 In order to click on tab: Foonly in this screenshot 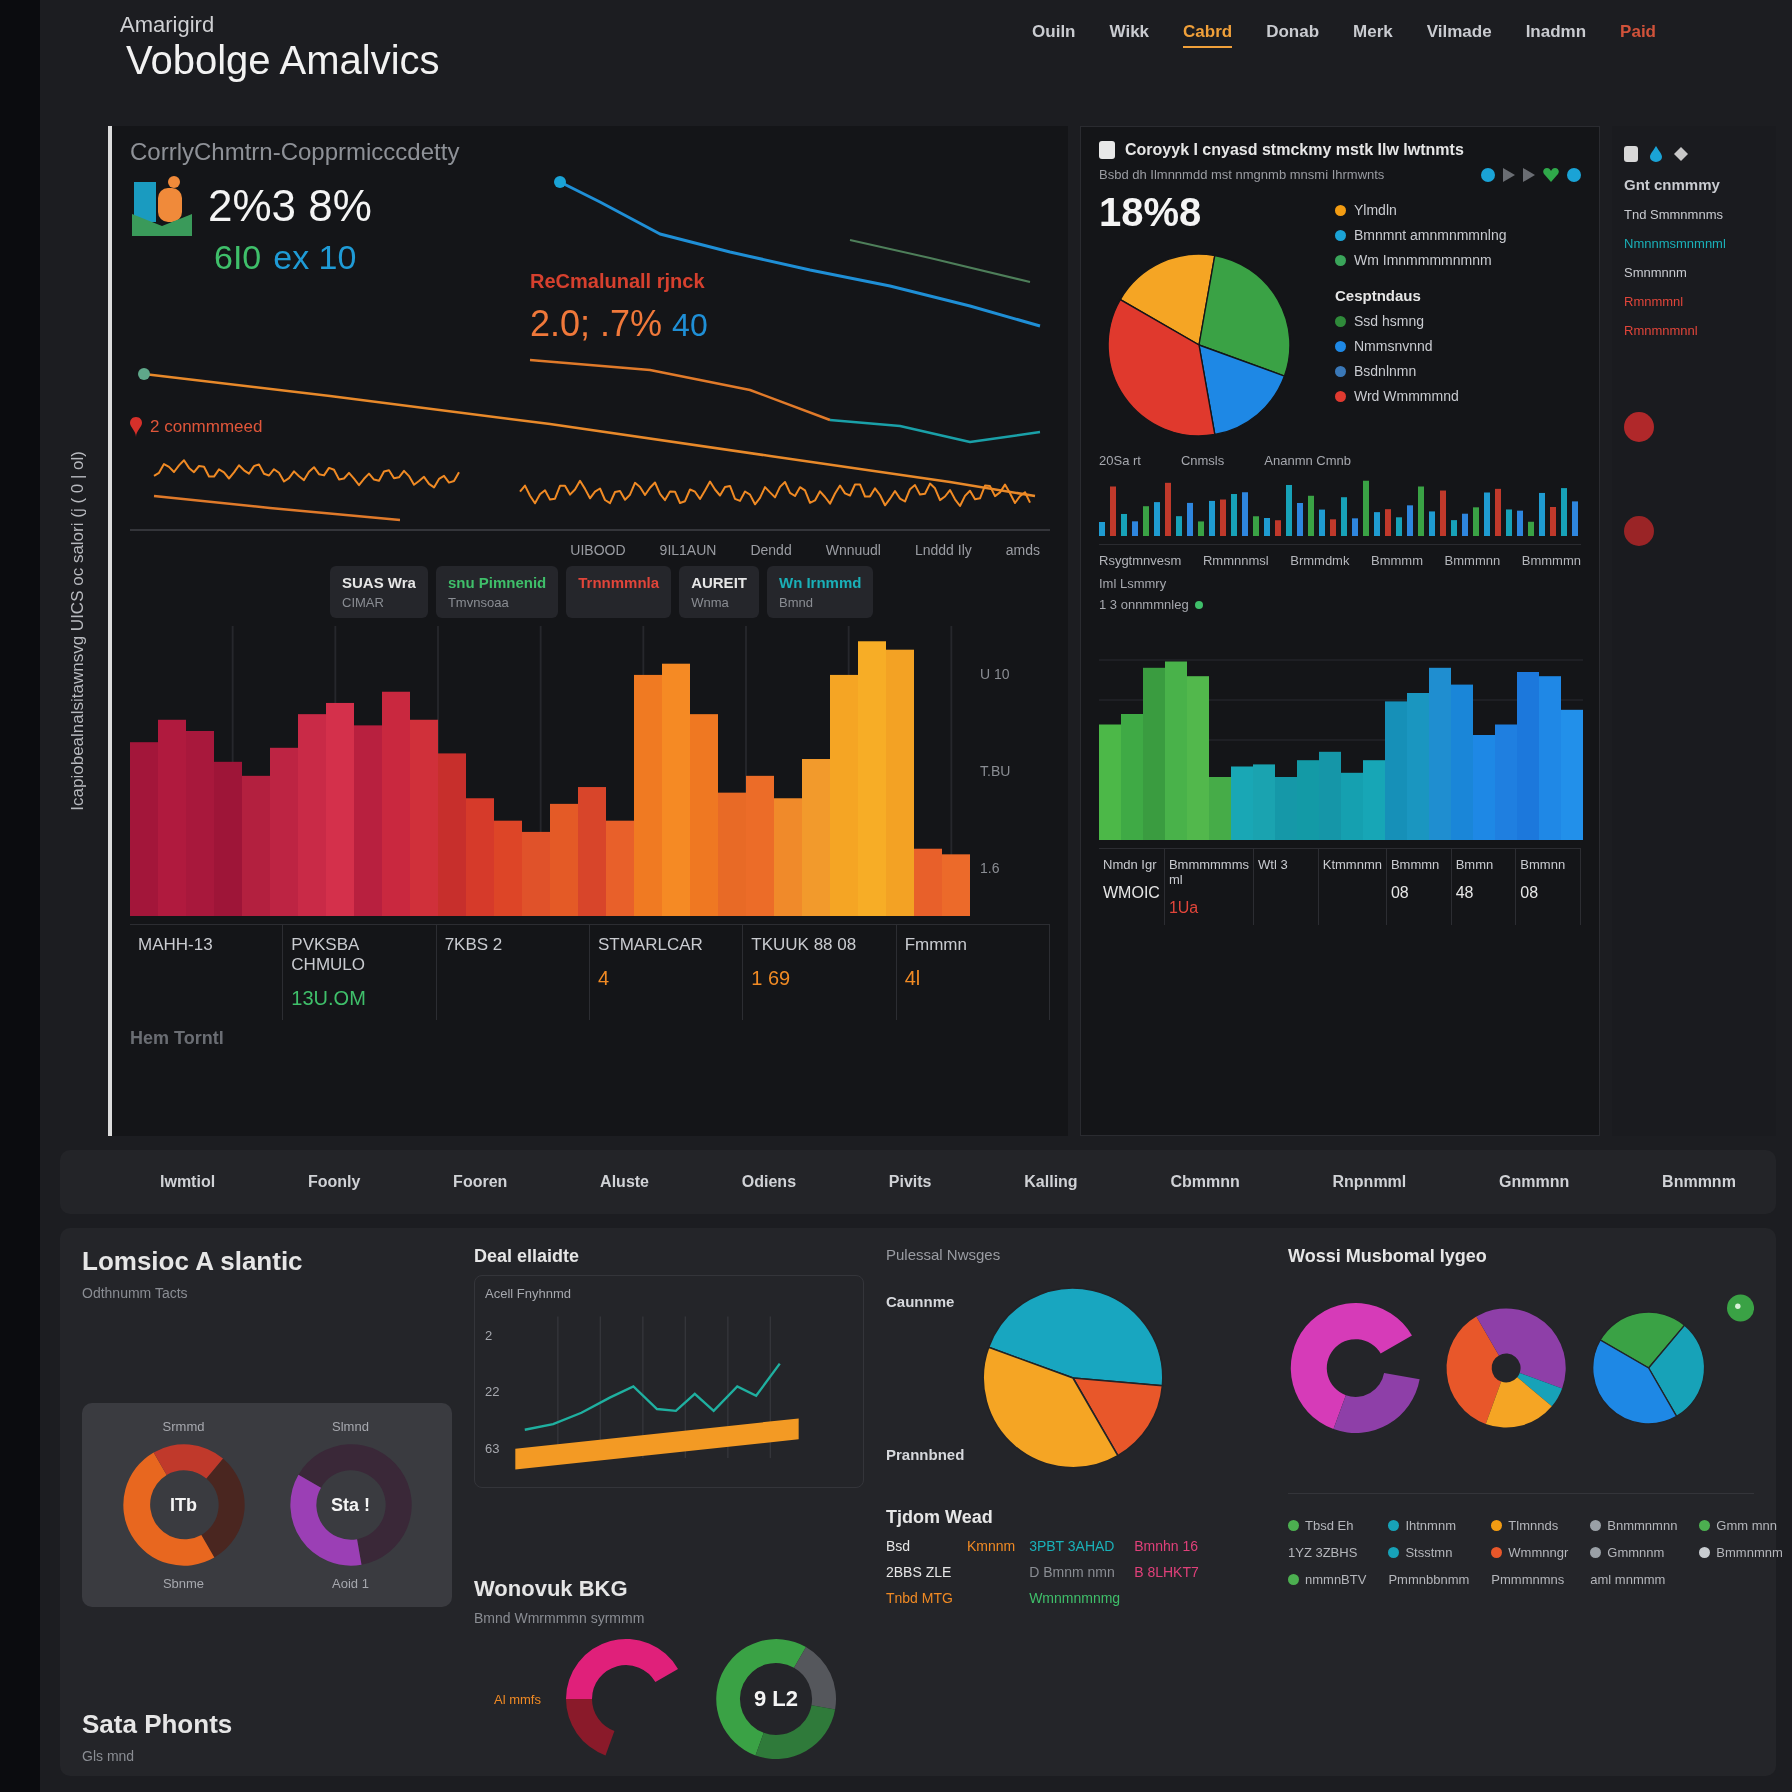, I will do `click(334, 1182)`.